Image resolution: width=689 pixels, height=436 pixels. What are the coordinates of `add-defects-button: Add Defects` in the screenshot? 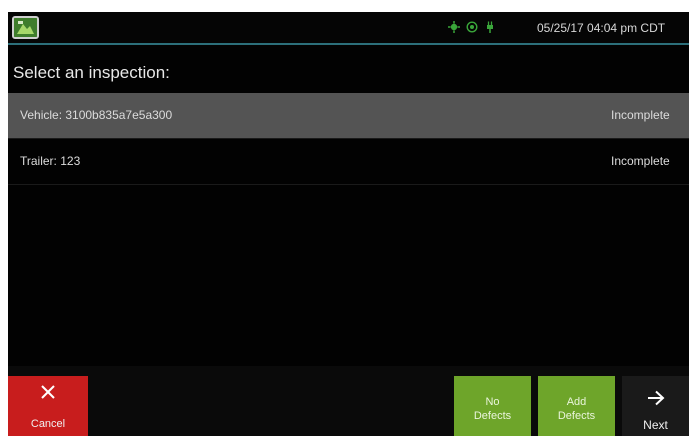 It's located at (576, 406).